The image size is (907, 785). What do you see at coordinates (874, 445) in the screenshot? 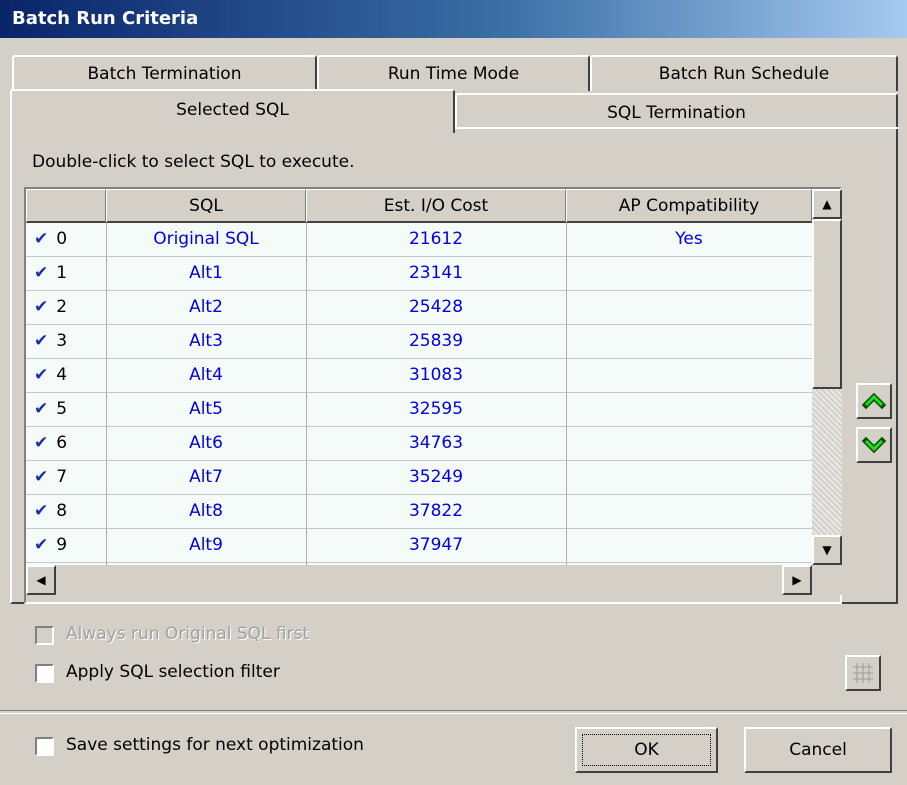
I see `move-down-button` at bounding box center [874, 445].